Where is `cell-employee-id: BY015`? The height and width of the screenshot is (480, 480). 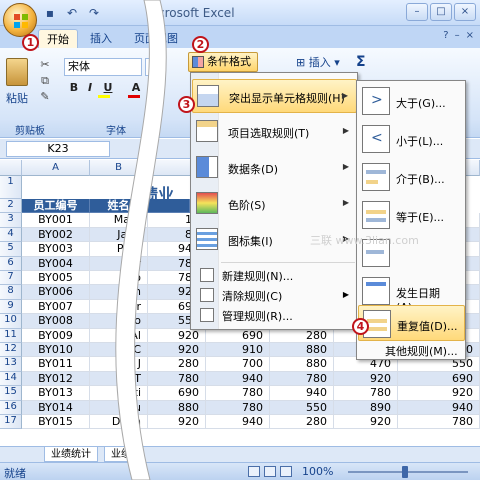
cell-employee-id: BY015 is located at coordinates (56, 422).